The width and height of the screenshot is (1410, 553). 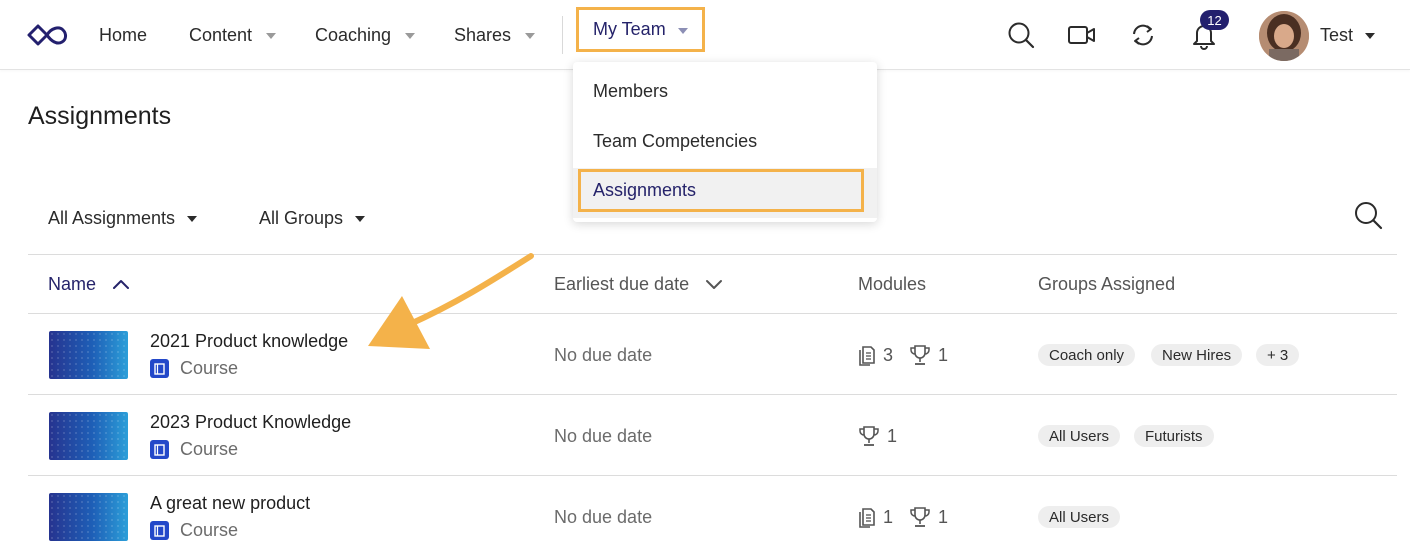 What do you see at coordinates (888, 354) in the screenshot?
I see `document-count-value: 3` at bounding box center [888, 354].